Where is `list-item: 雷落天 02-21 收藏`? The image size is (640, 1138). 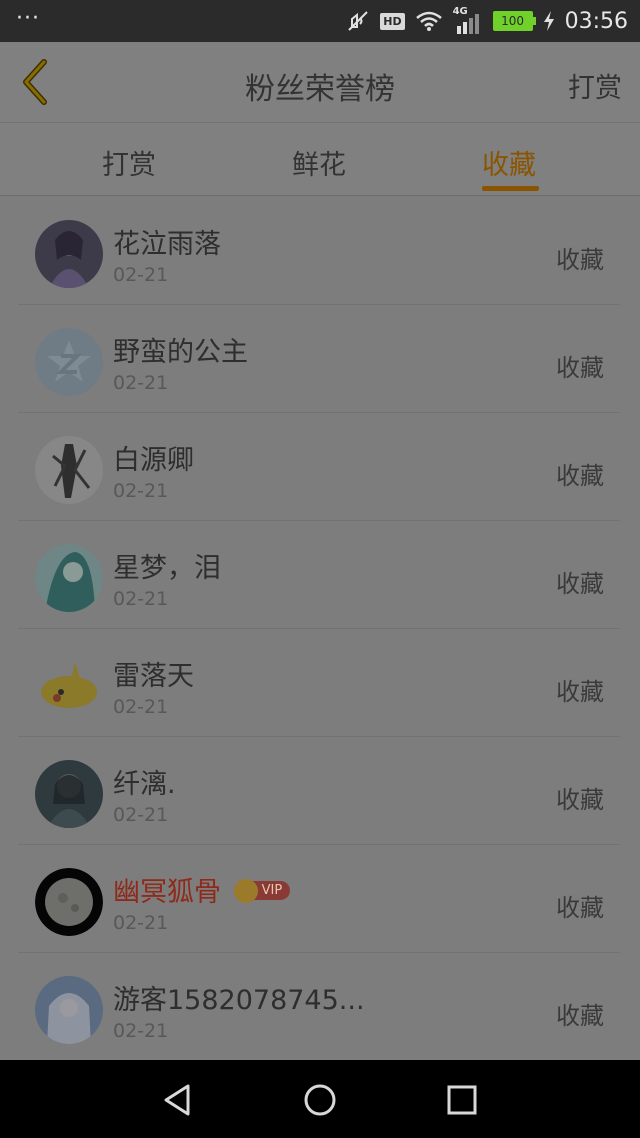 list-item: 雷落天 02-21 收藏 is located at coordinates (319, 682).